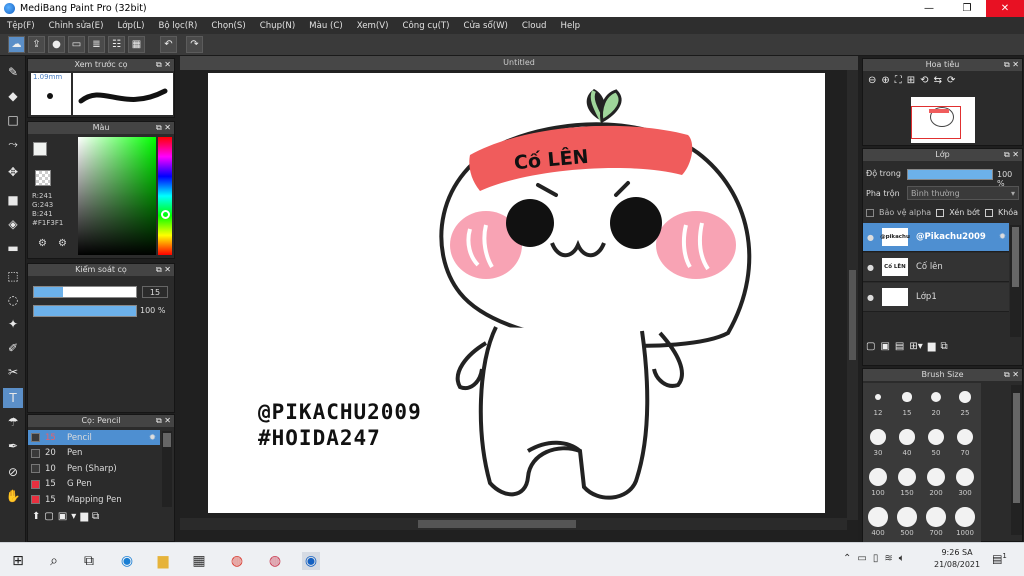  What do you see at coordinates (911, 84) in the screenshot?
I see `actual-size-icon: ⊞` at bounding box center [911, 84].